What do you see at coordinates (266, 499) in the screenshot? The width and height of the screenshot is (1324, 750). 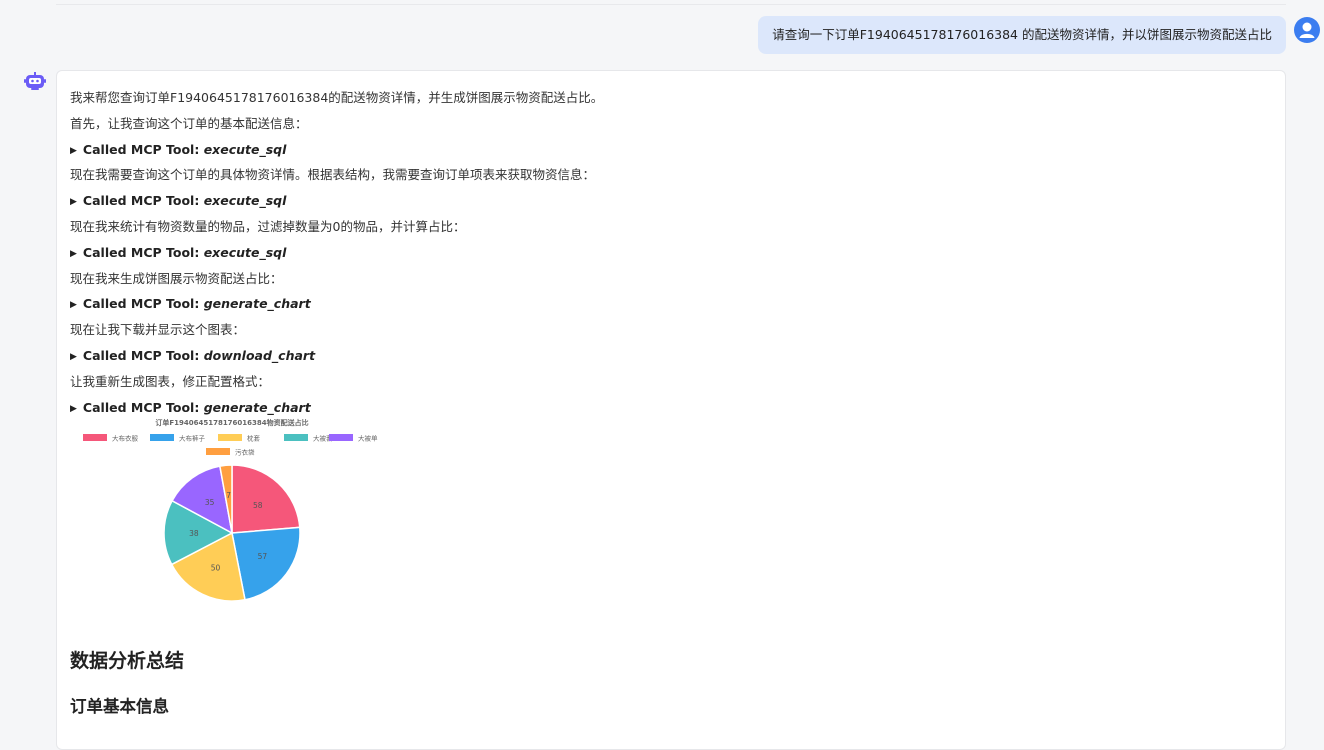 I see `pie-slice` at bounding box center [266, 499].